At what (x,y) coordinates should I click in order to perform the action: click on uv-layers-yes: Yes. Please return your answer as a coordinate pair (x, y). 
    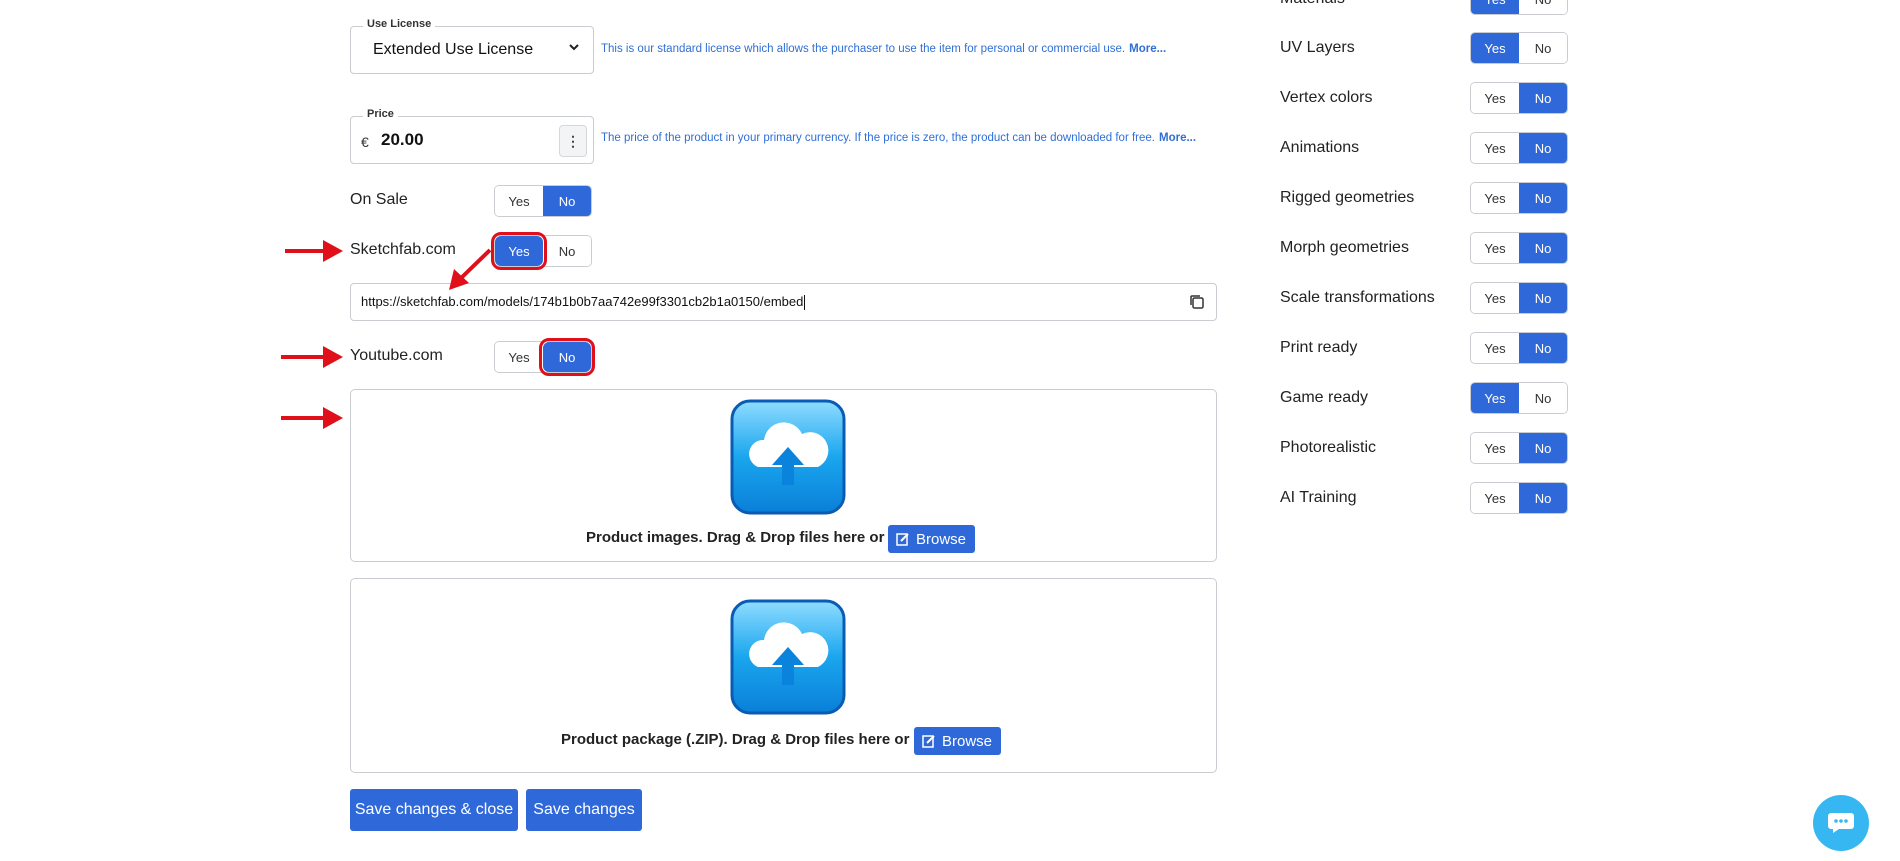
    Looking at the image, I should click on (1495, 48).